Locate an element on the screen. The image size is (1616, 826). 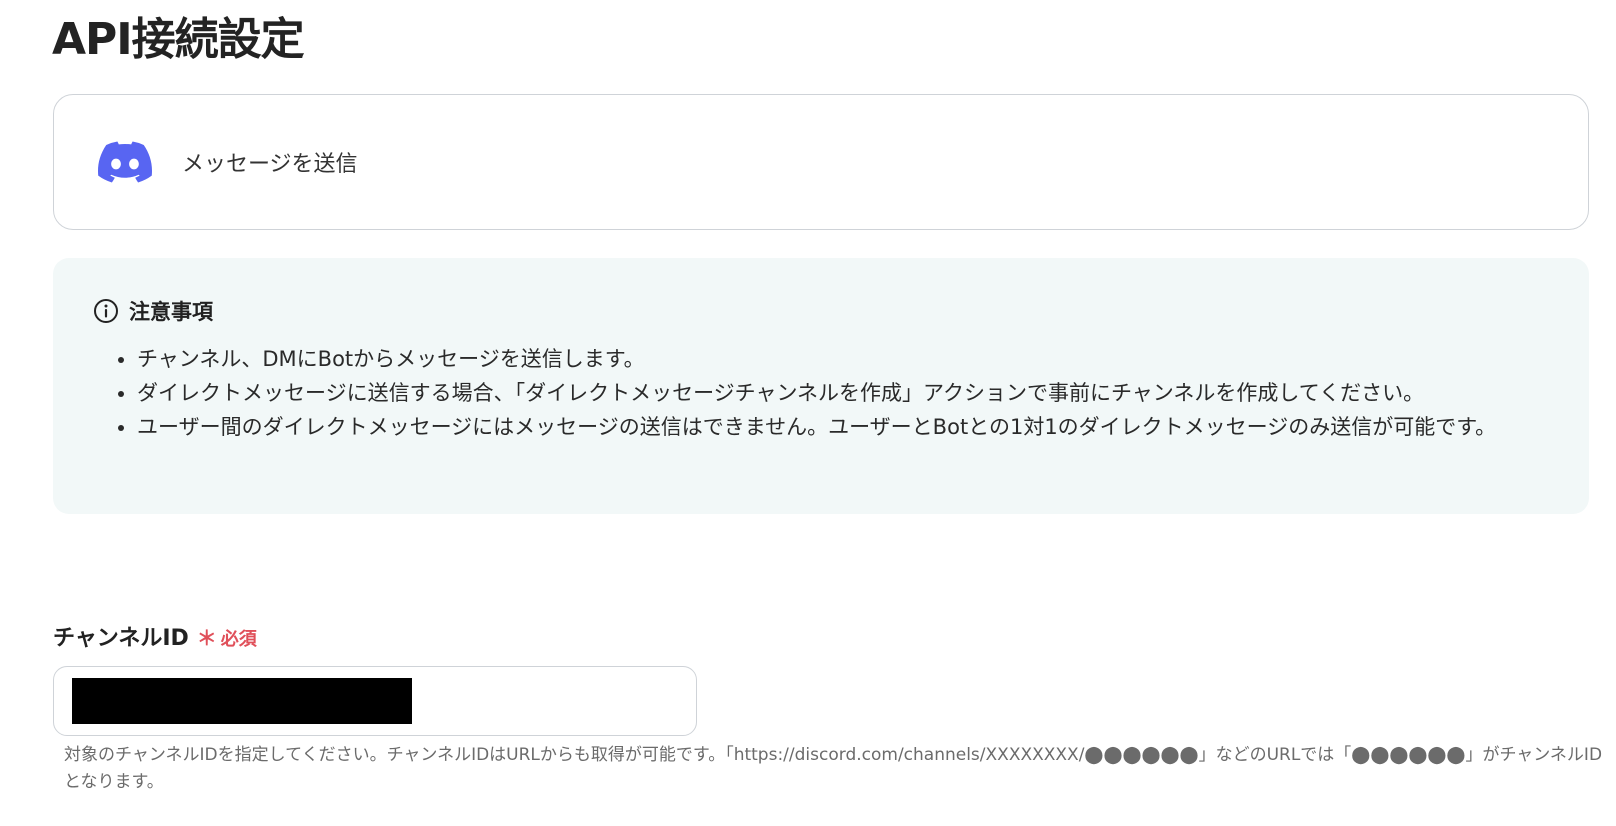
page-title: API接続設定 is located at coordinates (178, 39).